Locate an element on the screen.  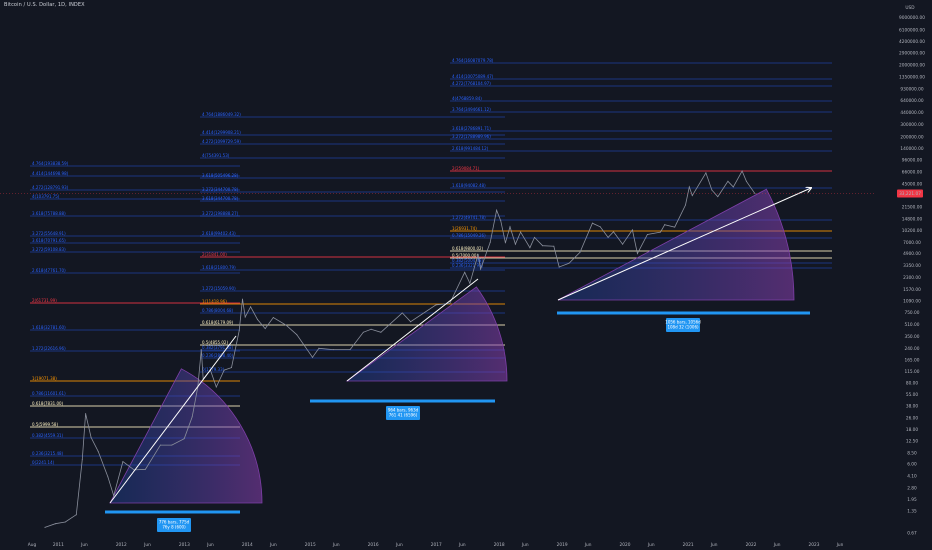
y-tick-label: 4.10 is located at coordinates (912, 477).